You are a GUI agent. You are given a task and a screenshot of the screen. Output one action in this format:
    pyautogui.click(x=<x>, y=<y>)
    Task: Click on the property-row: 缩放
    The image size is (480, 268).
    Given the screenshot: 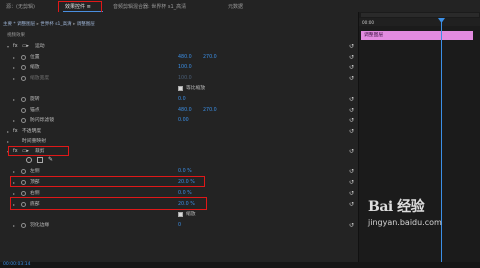 What is the action you would take?
    pyautogui.click(x=179, y=214)
    